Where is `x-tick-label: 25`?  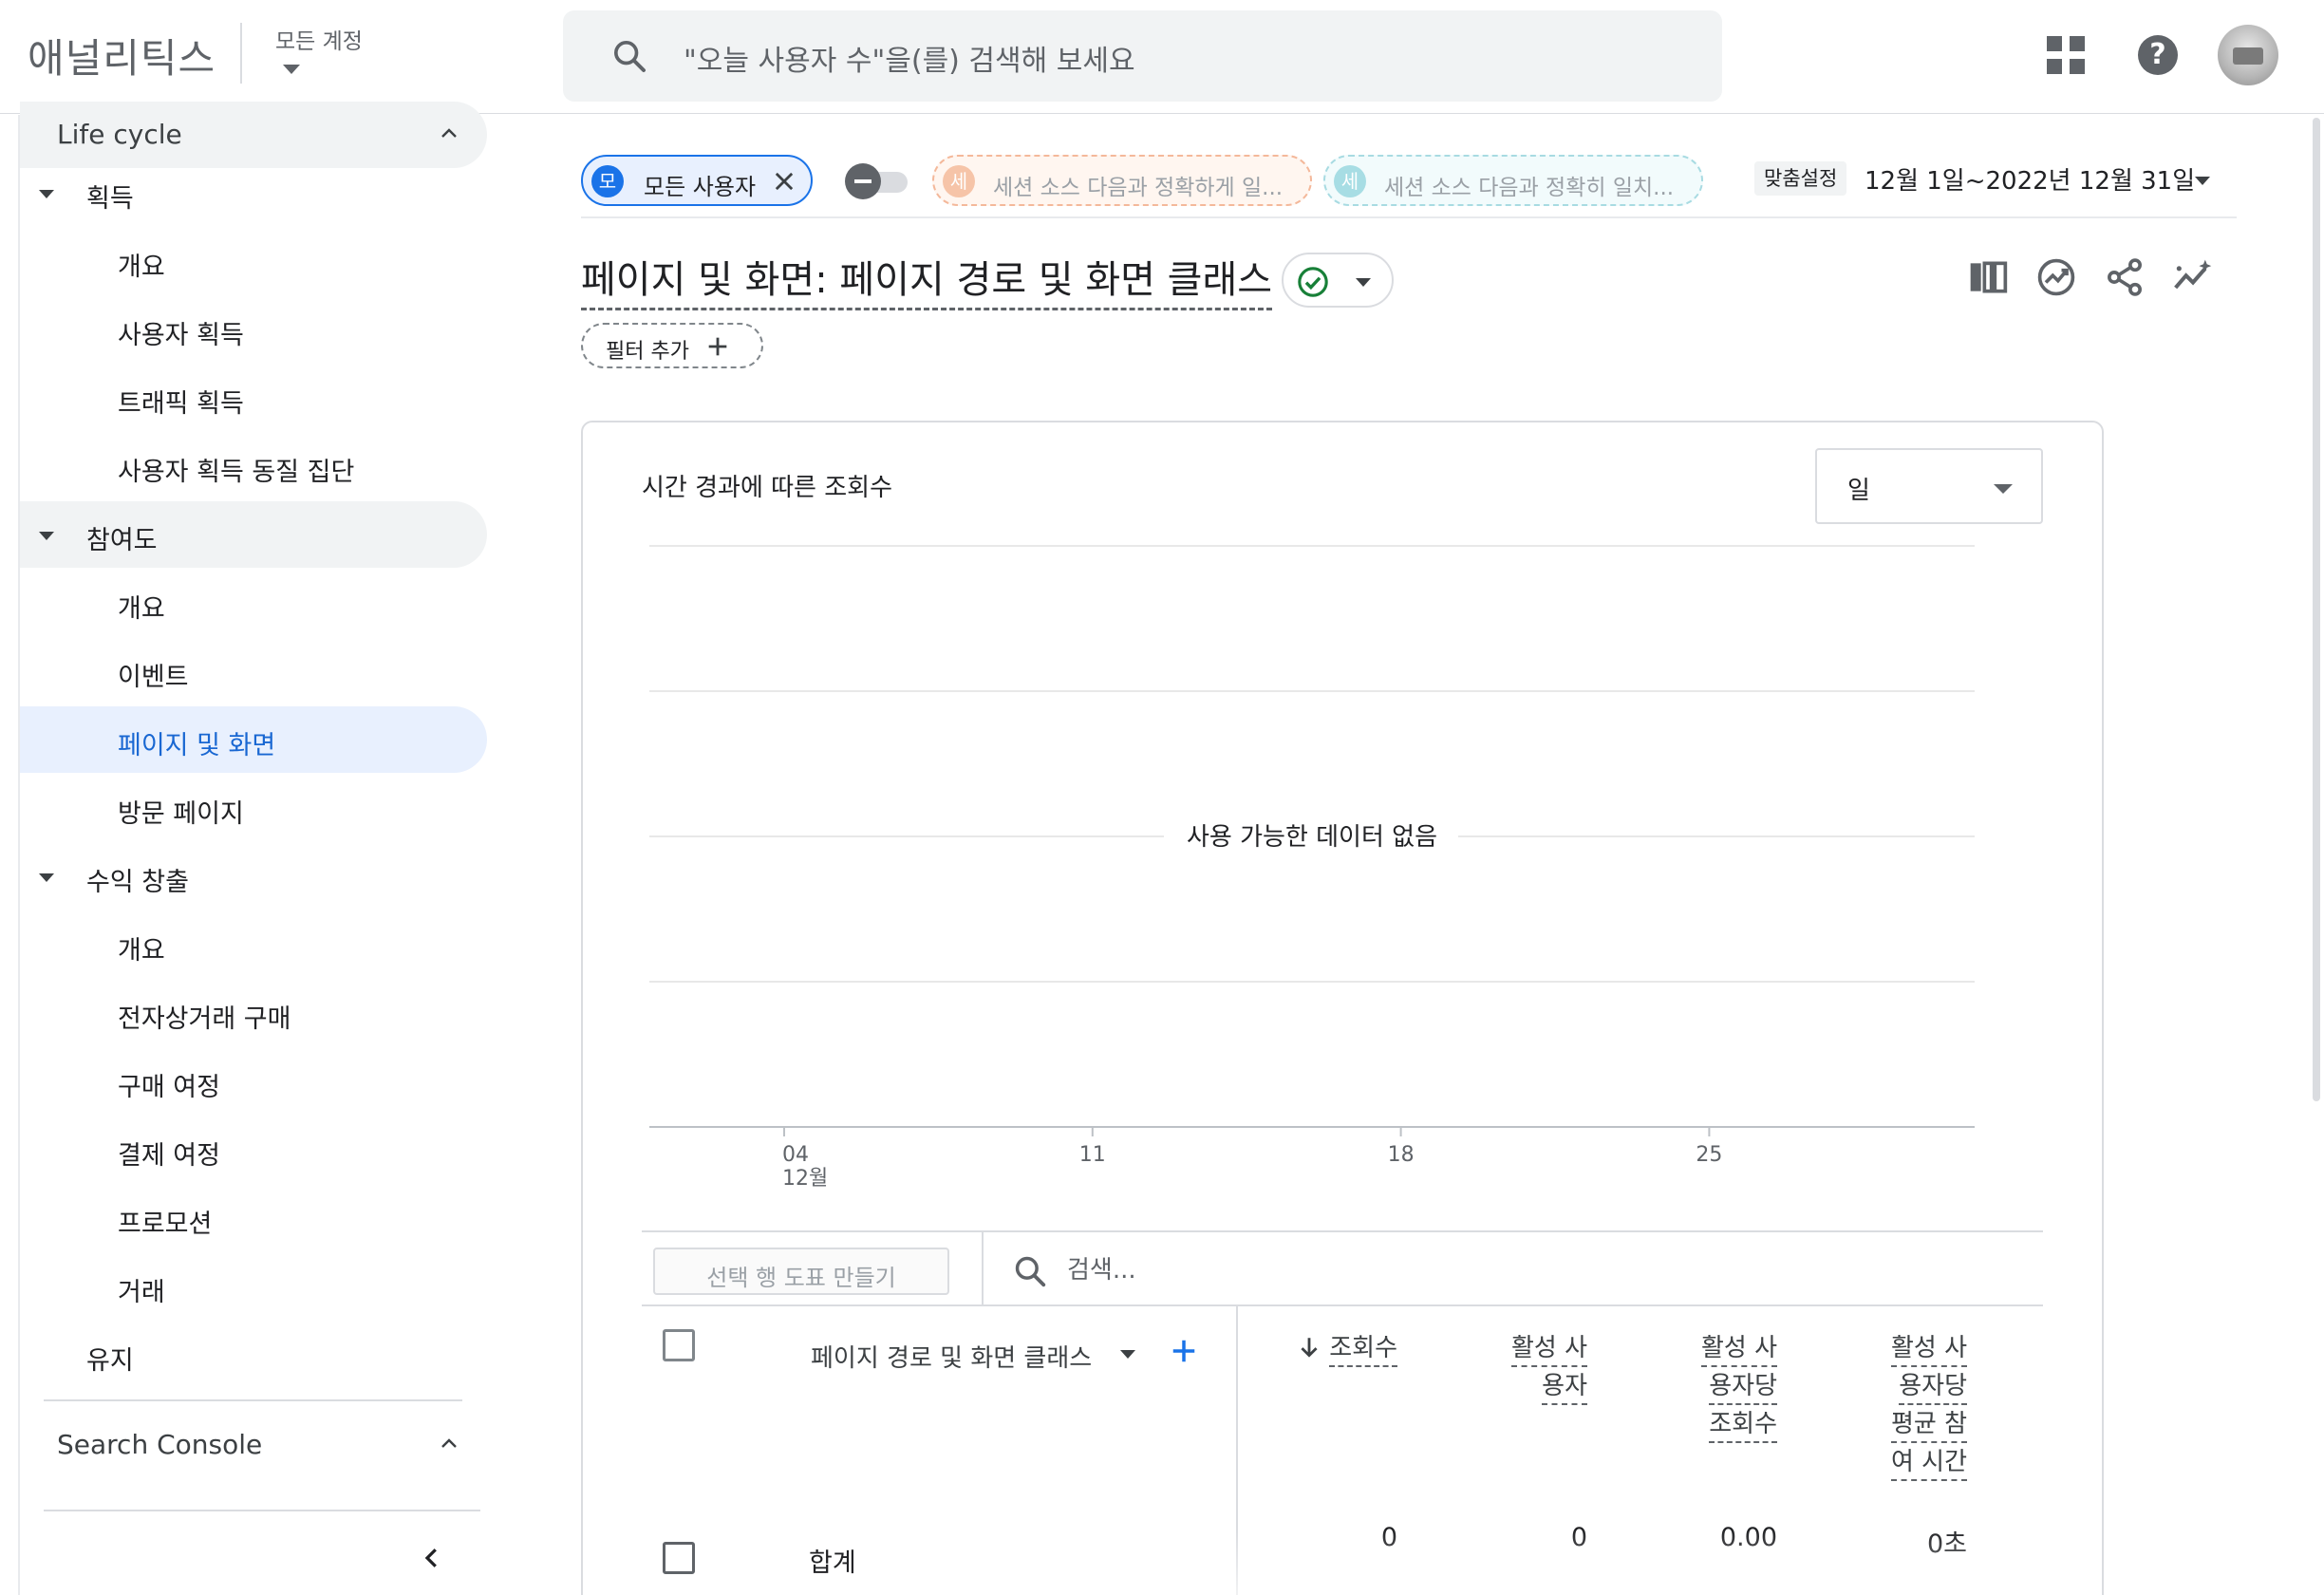 x-tick-label: 25 is located at coordinates (1709, 1155).